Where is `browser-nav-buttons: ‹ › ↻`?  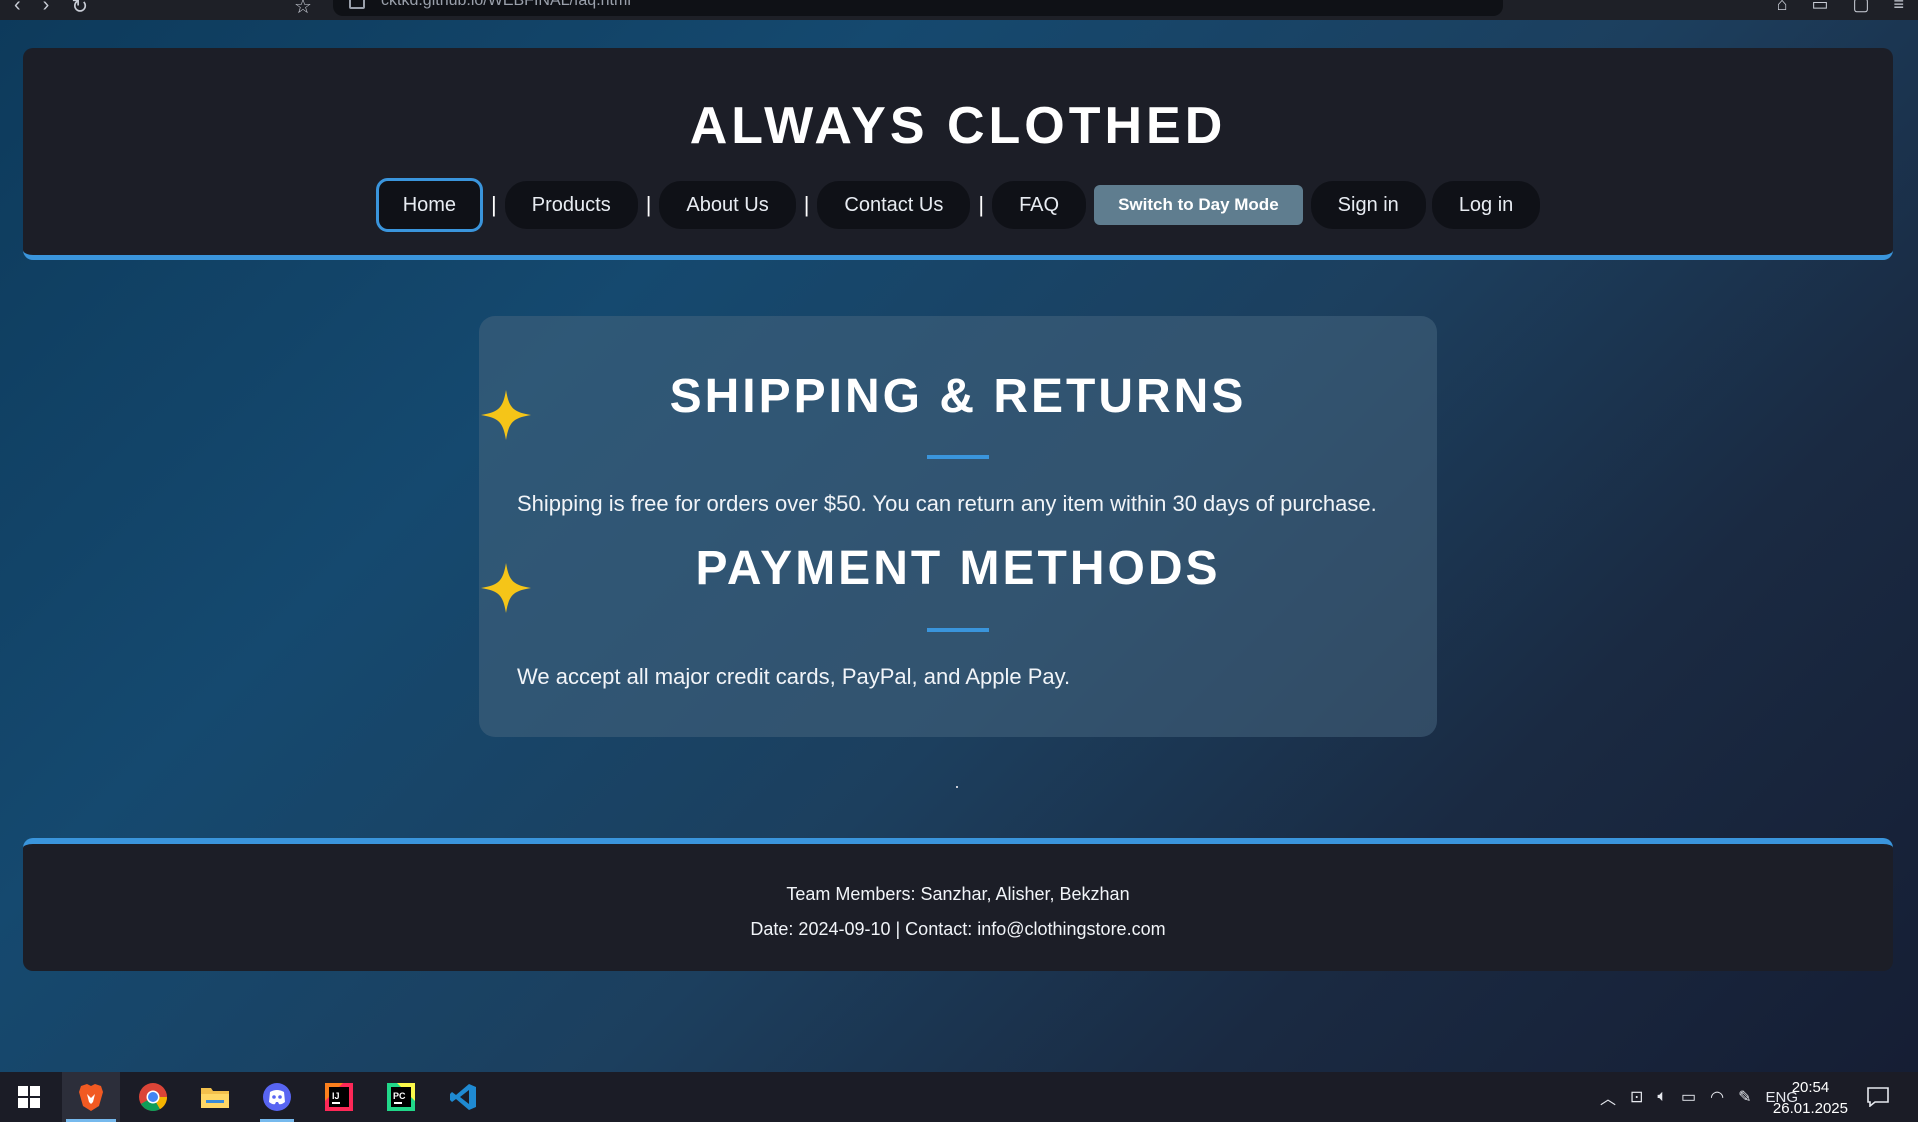 browser-nav-buttons: ‹ › ↻ is located at coordinates (51, 9).